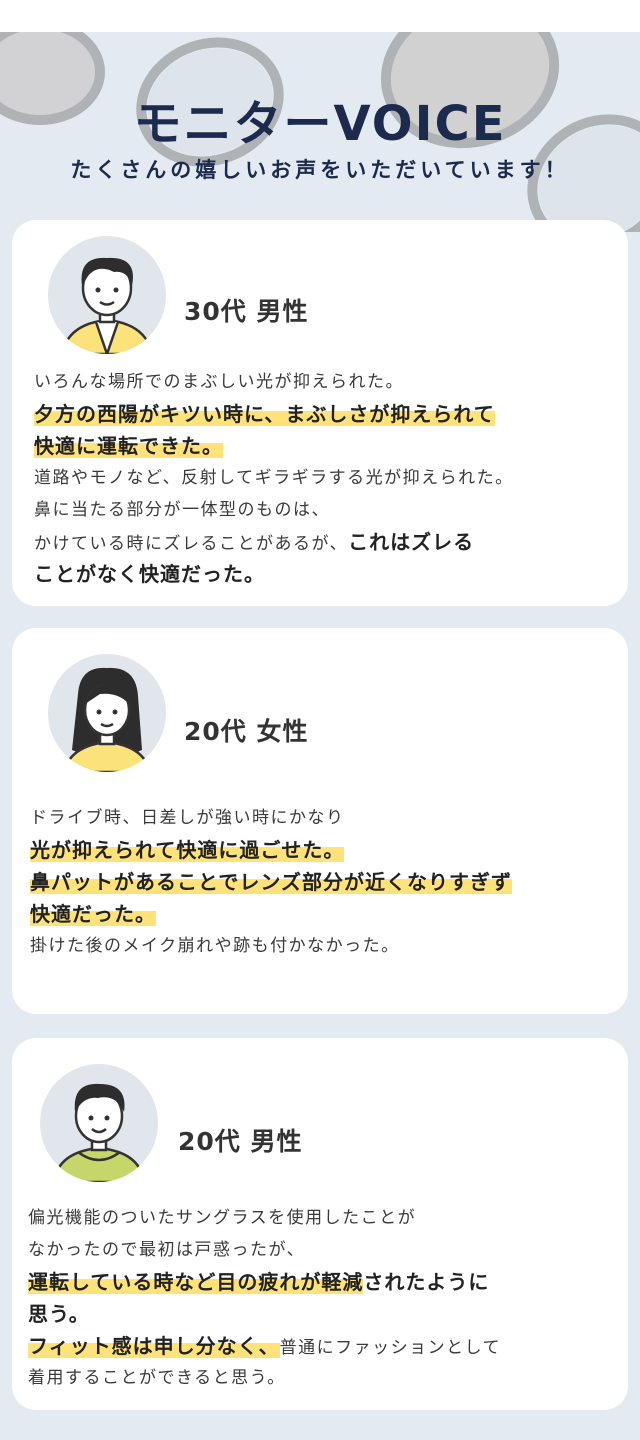 This screenshot has width=640, height=1440. I want to click on plain-text: なかったので最初は戸惑ったが、, so click(167, 1250).